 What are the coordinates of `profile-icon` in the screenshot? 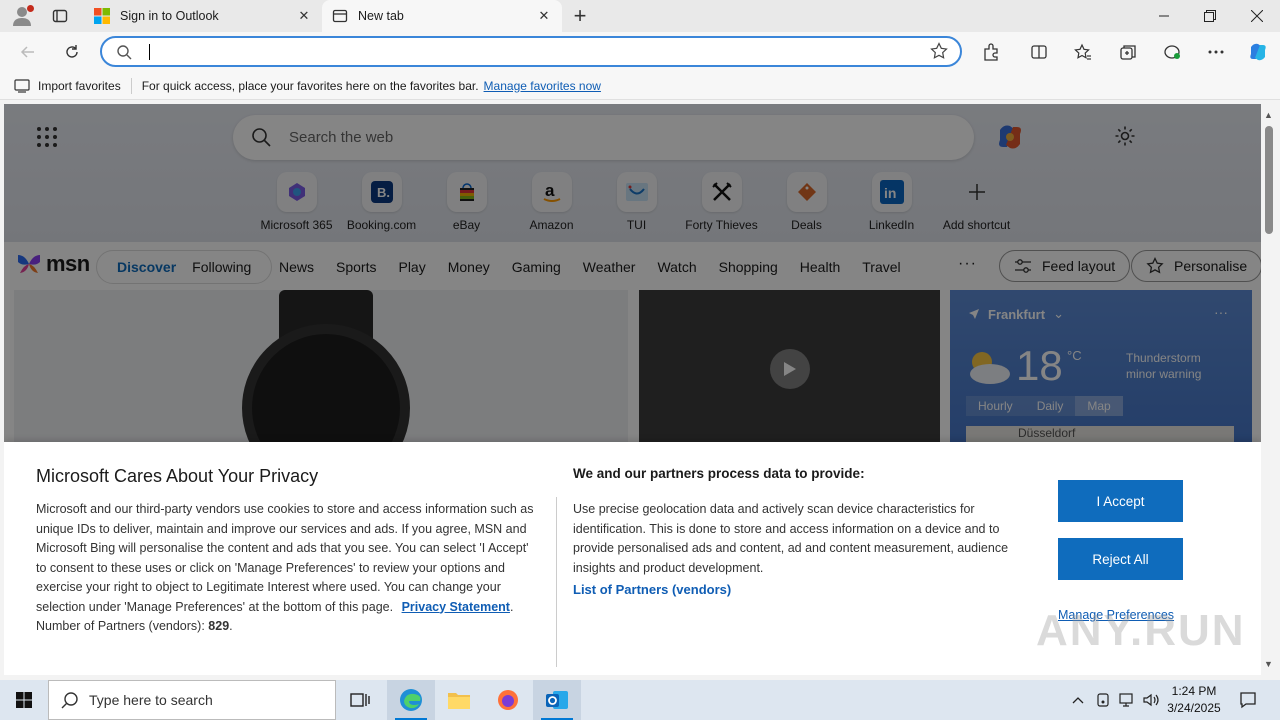 It's located at (22, 16).